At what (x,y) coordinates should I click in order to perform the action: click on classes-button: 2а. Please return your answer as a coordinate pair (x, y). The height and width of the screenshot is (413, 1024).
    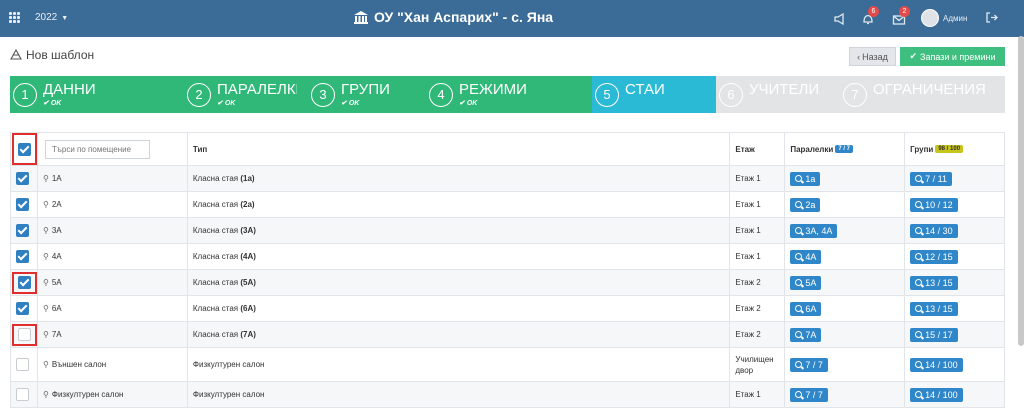
    Looking at the image, I should click on (805, 204).